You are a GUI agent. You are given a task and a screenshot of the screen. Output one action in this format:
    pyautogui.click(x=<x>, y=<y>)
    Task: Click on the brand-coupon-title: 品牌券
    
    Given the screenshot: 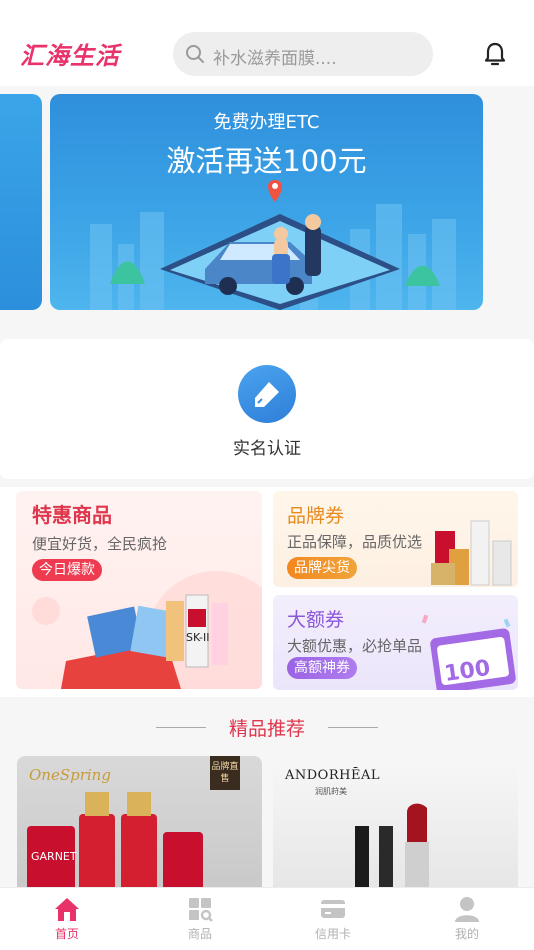 What is the action you would take?
    pyautogui.click(x=316, y=516)
    